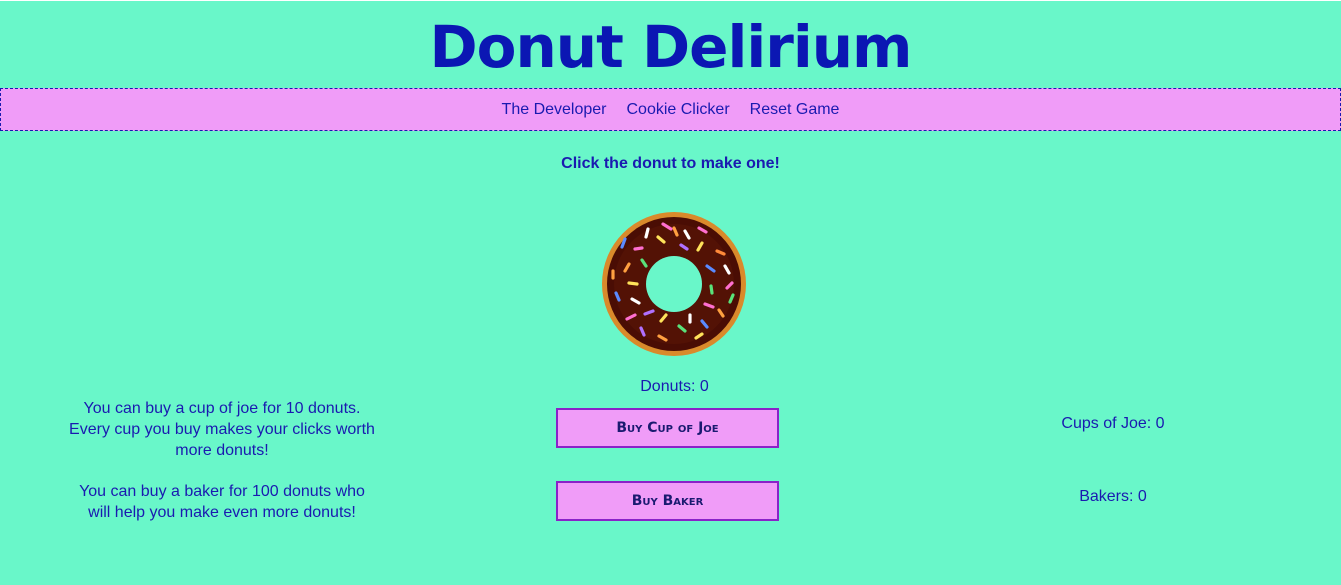 The image size is (1341, 585). Describe the element at coordinates (671, 47) in the screenshot. I see `page-title: Donut Delirium` at that location.